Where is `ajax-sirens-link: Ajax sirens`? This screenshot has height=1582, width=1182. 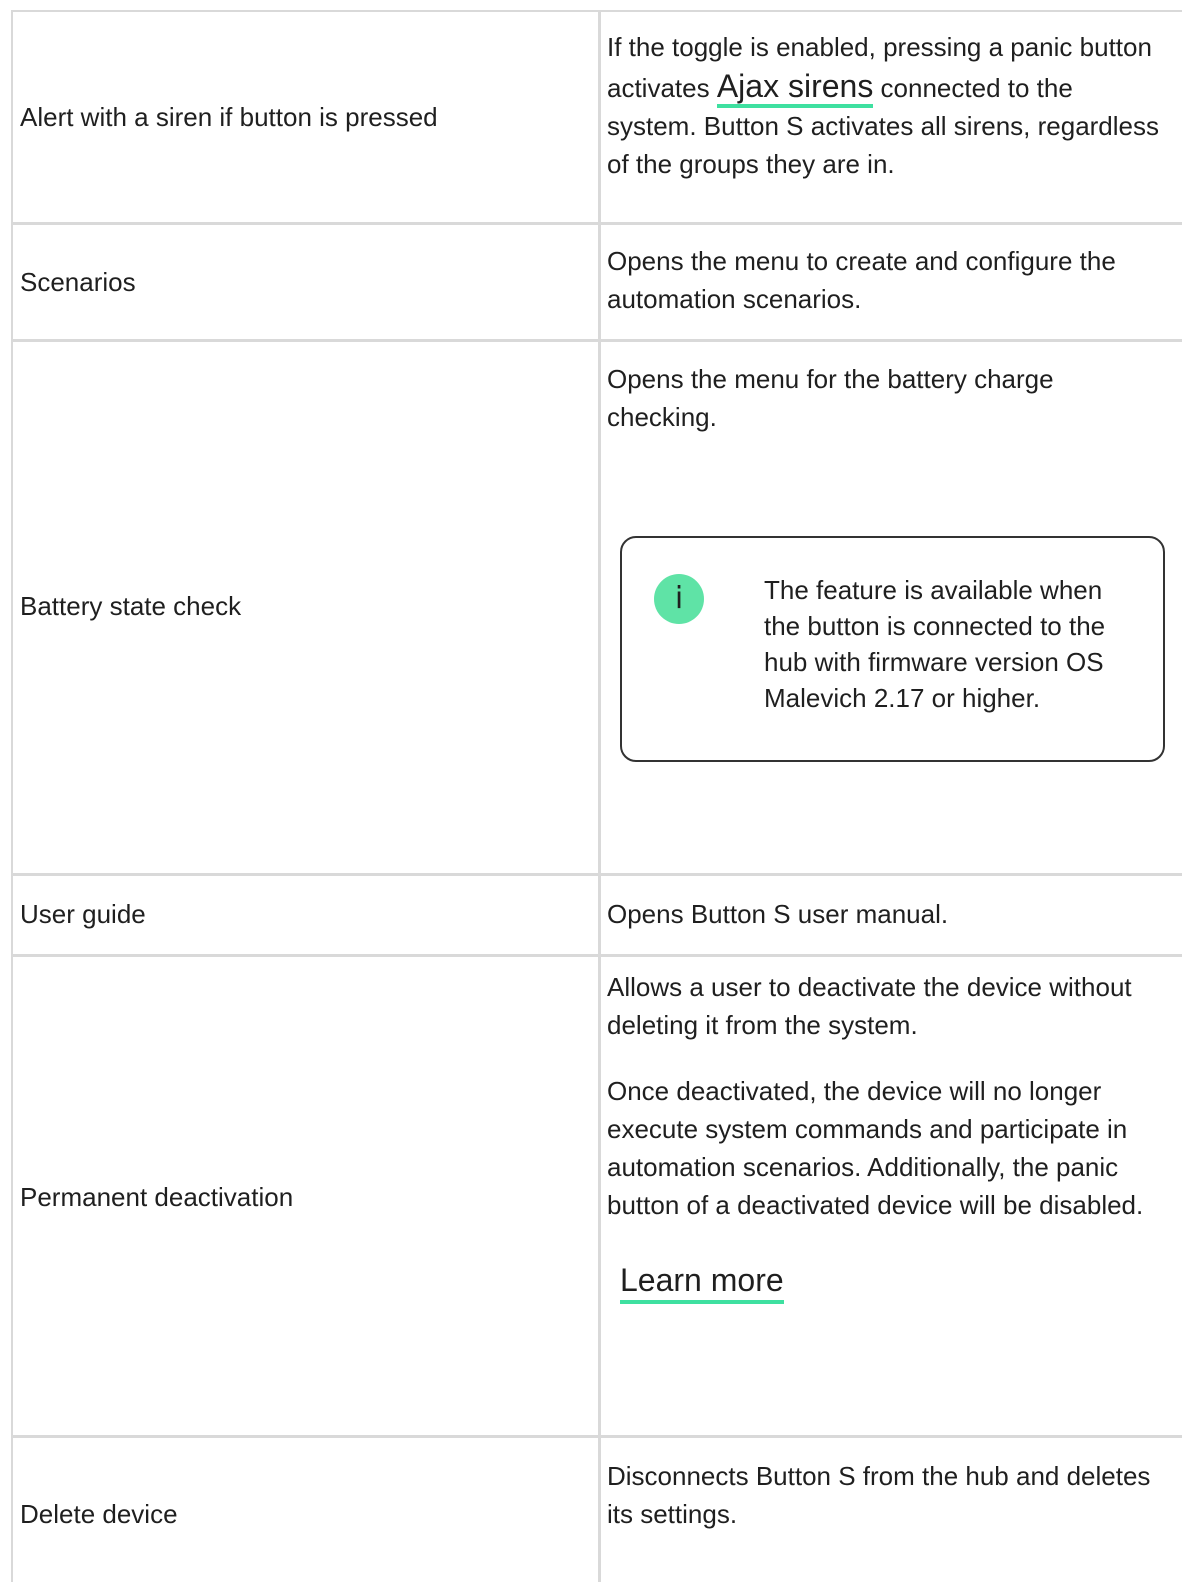
ajax-sirens-link: Ajax sirens is located at coordinates (795, 88).